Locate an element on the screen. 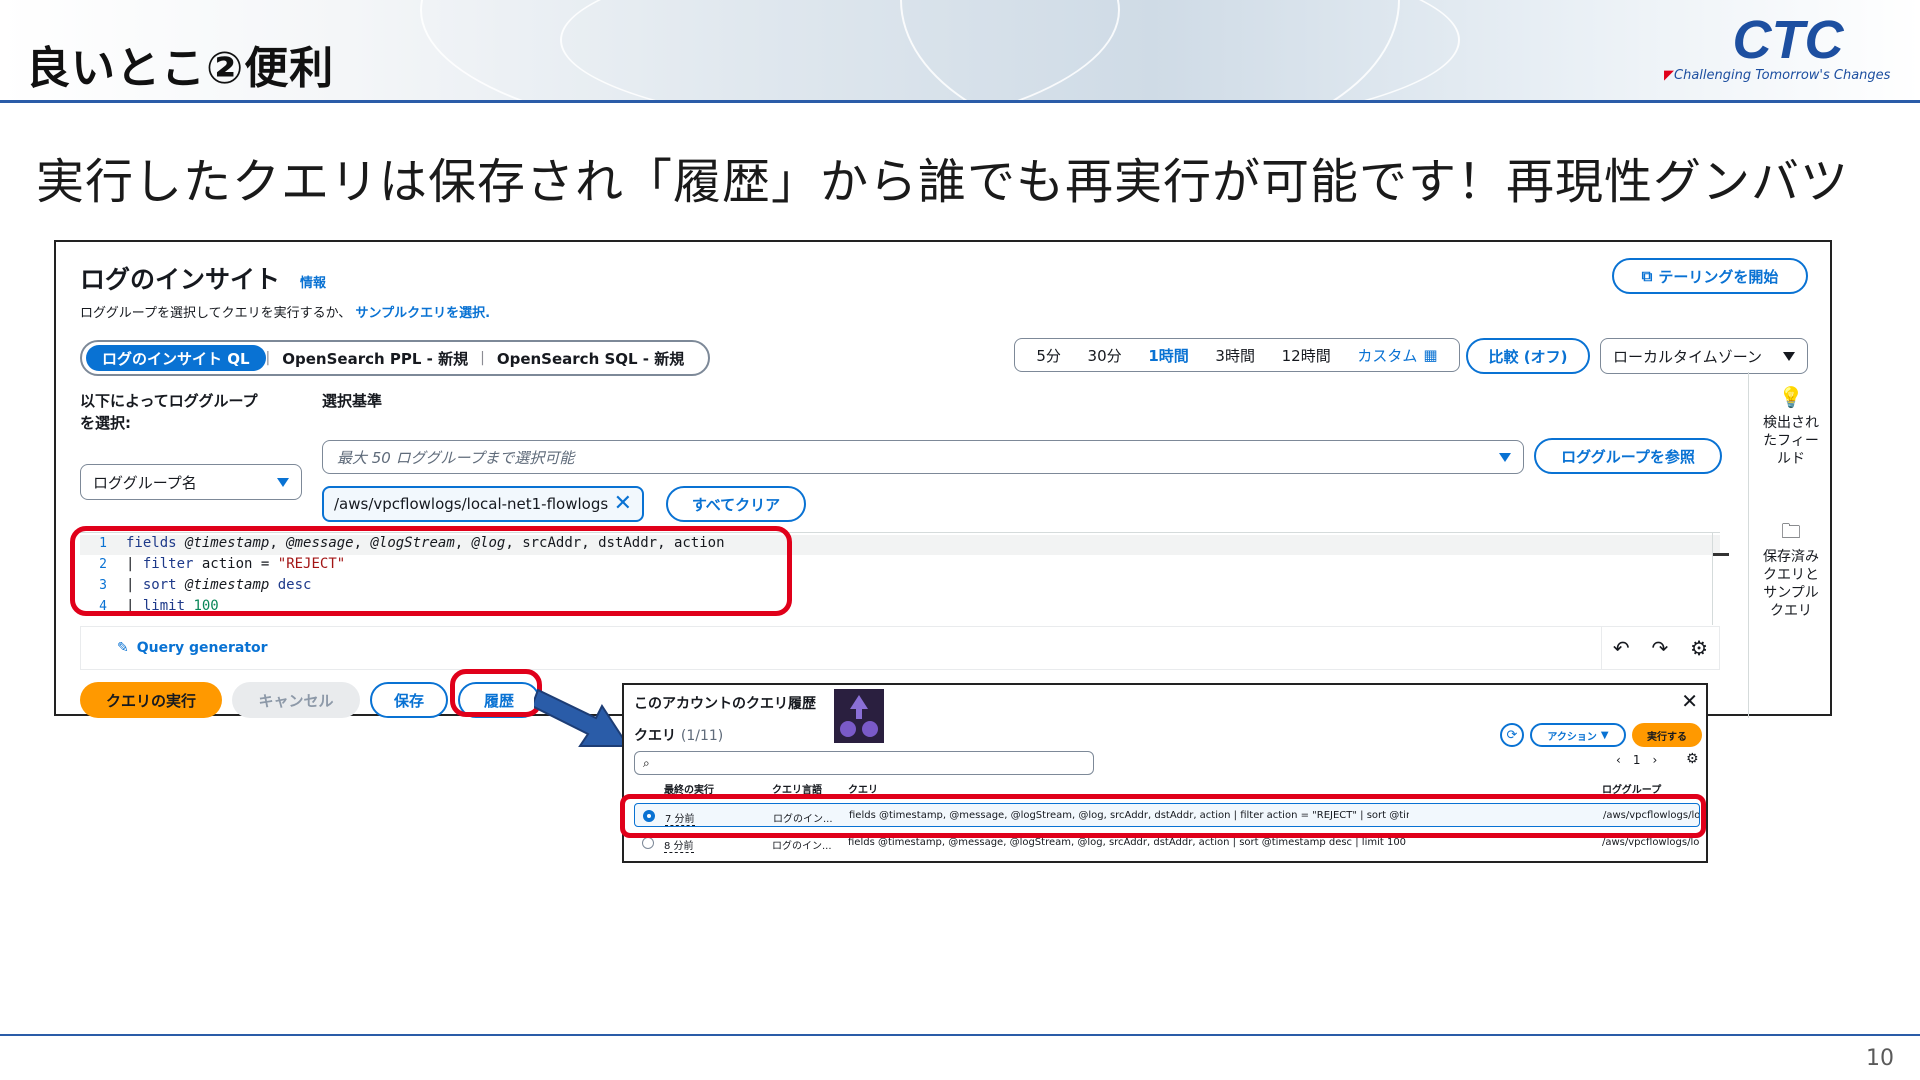 The image size is (1920, 1080). criteria-label: 選択基準 is located at coordinates (352, 401).